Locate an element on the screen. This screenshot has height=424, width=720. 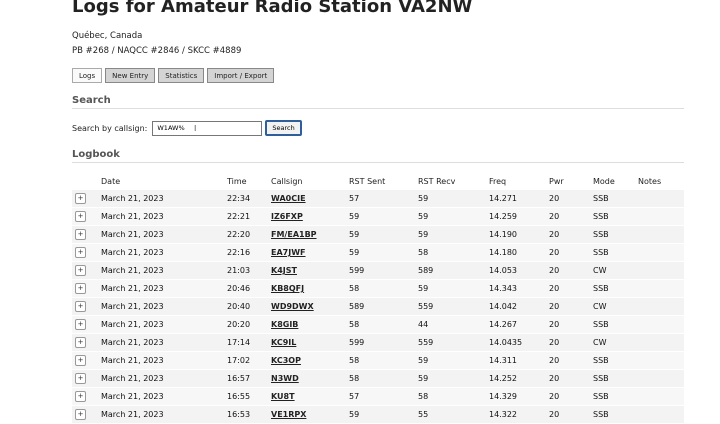
callsign-link: N3WD is located at coordinates (285, 378).